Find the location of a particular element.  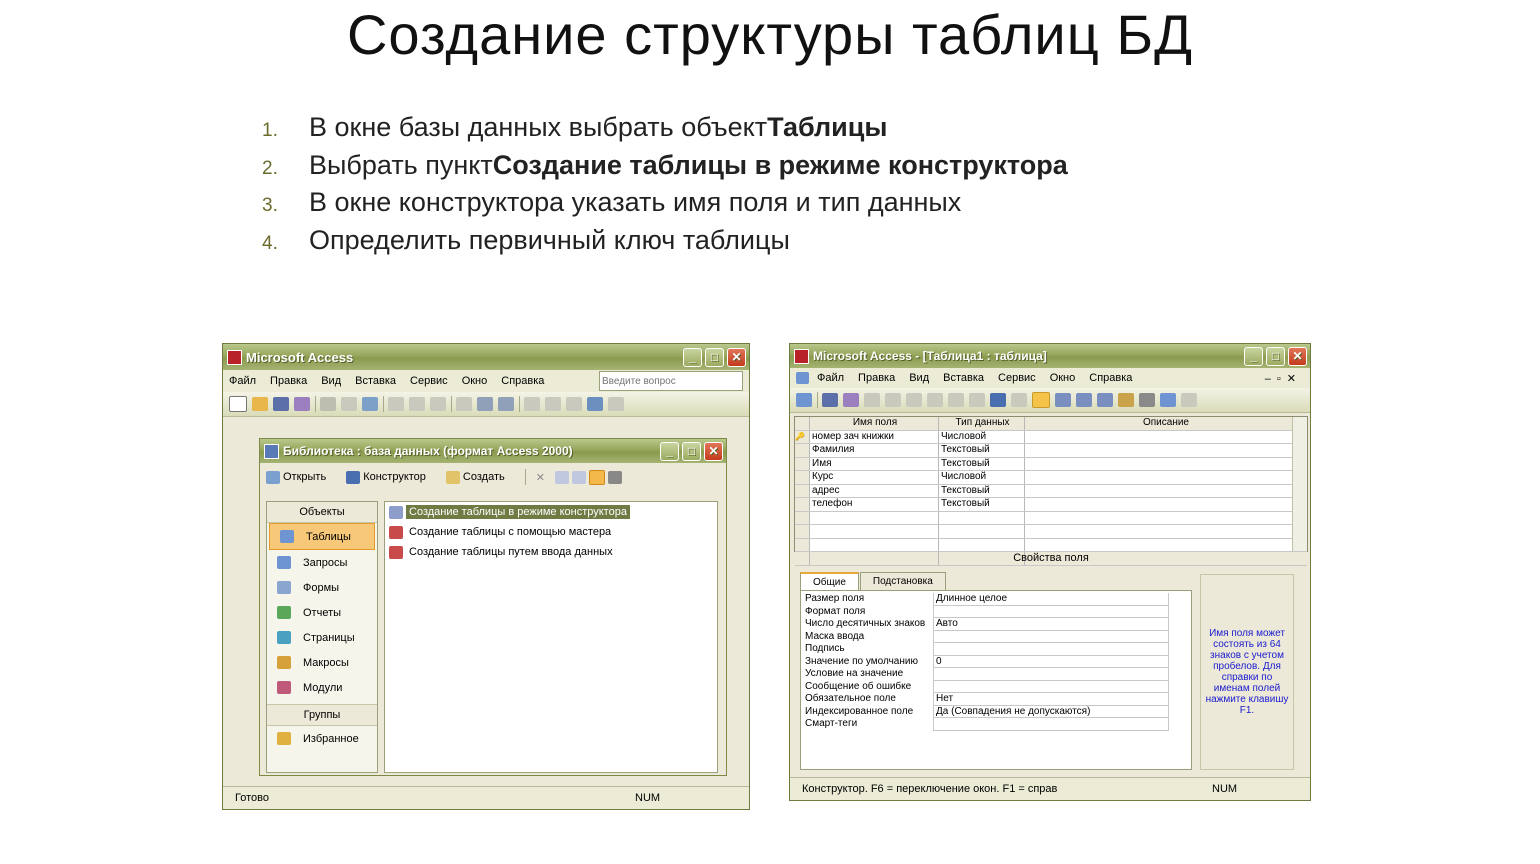

print-icon is located at coordinates (872, 400).